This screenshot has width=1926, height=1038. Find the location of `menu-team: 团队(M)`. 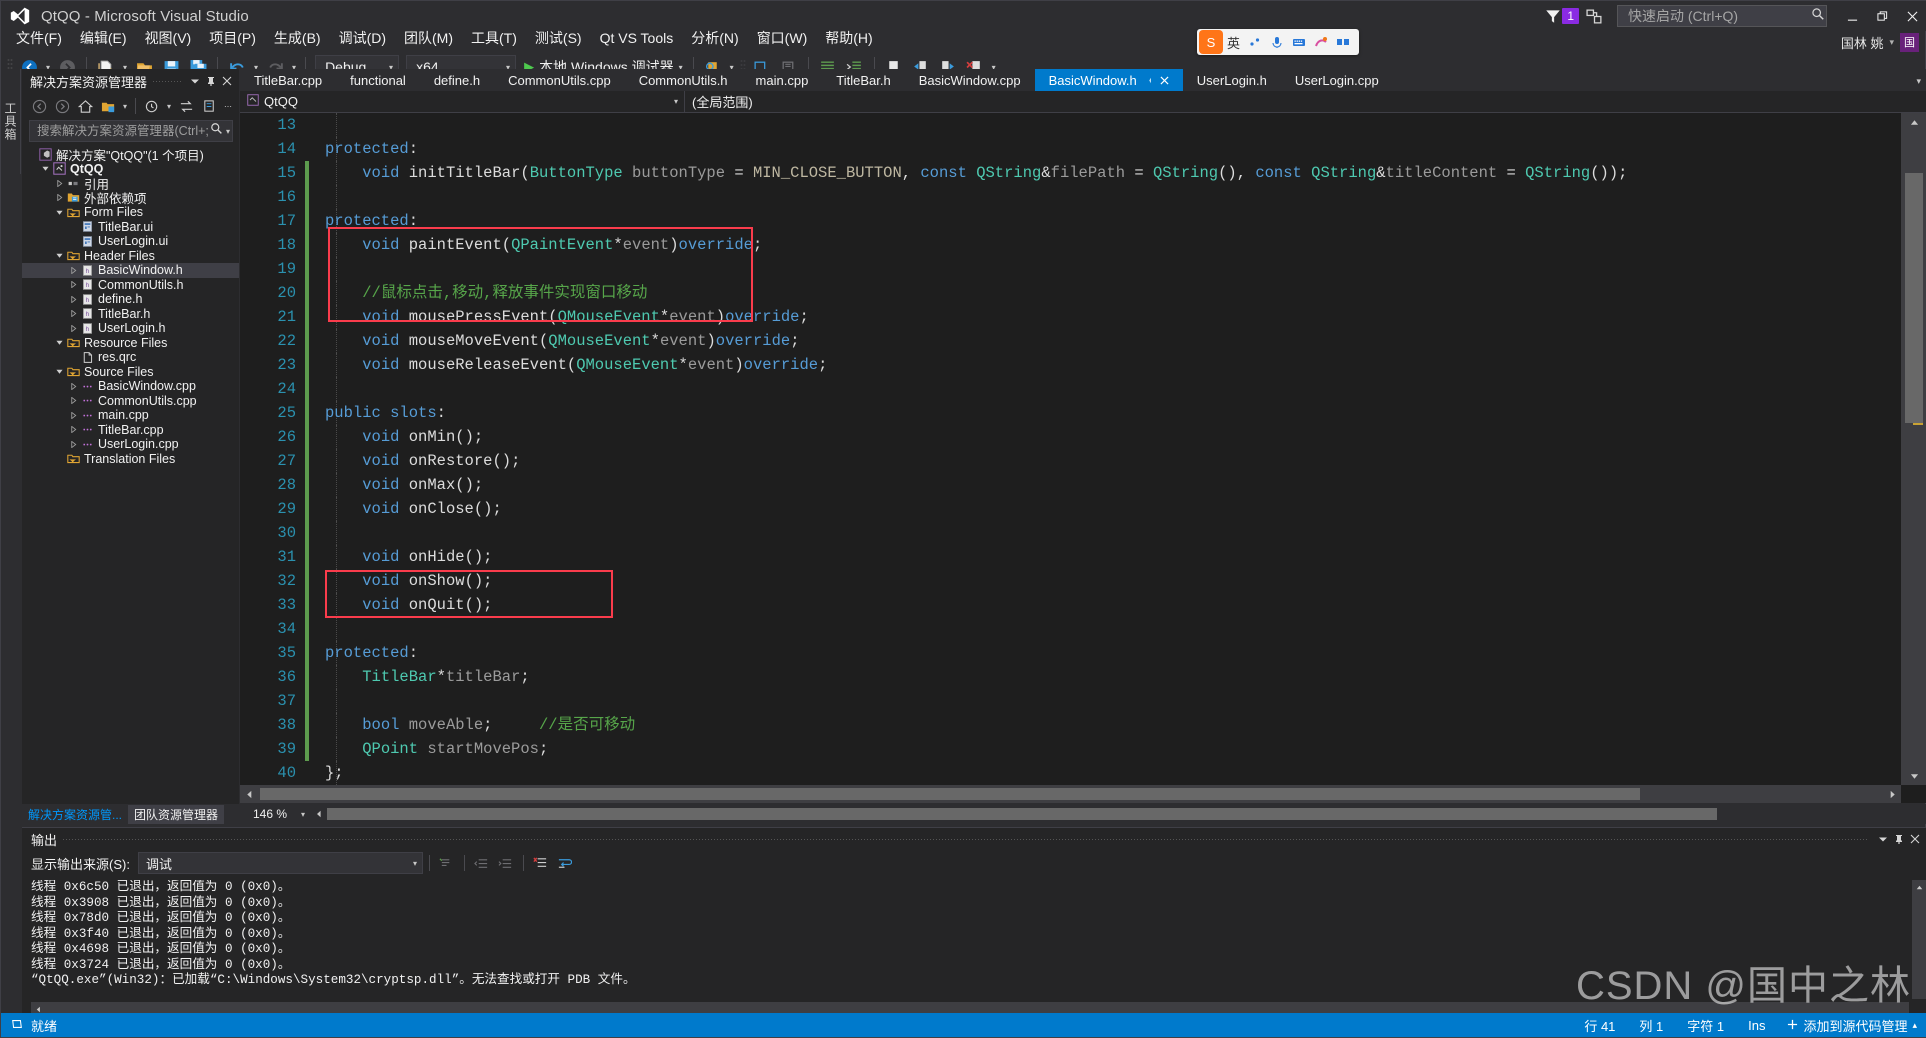

menu-team: 团队(M) is located at coordinates (428, 38).